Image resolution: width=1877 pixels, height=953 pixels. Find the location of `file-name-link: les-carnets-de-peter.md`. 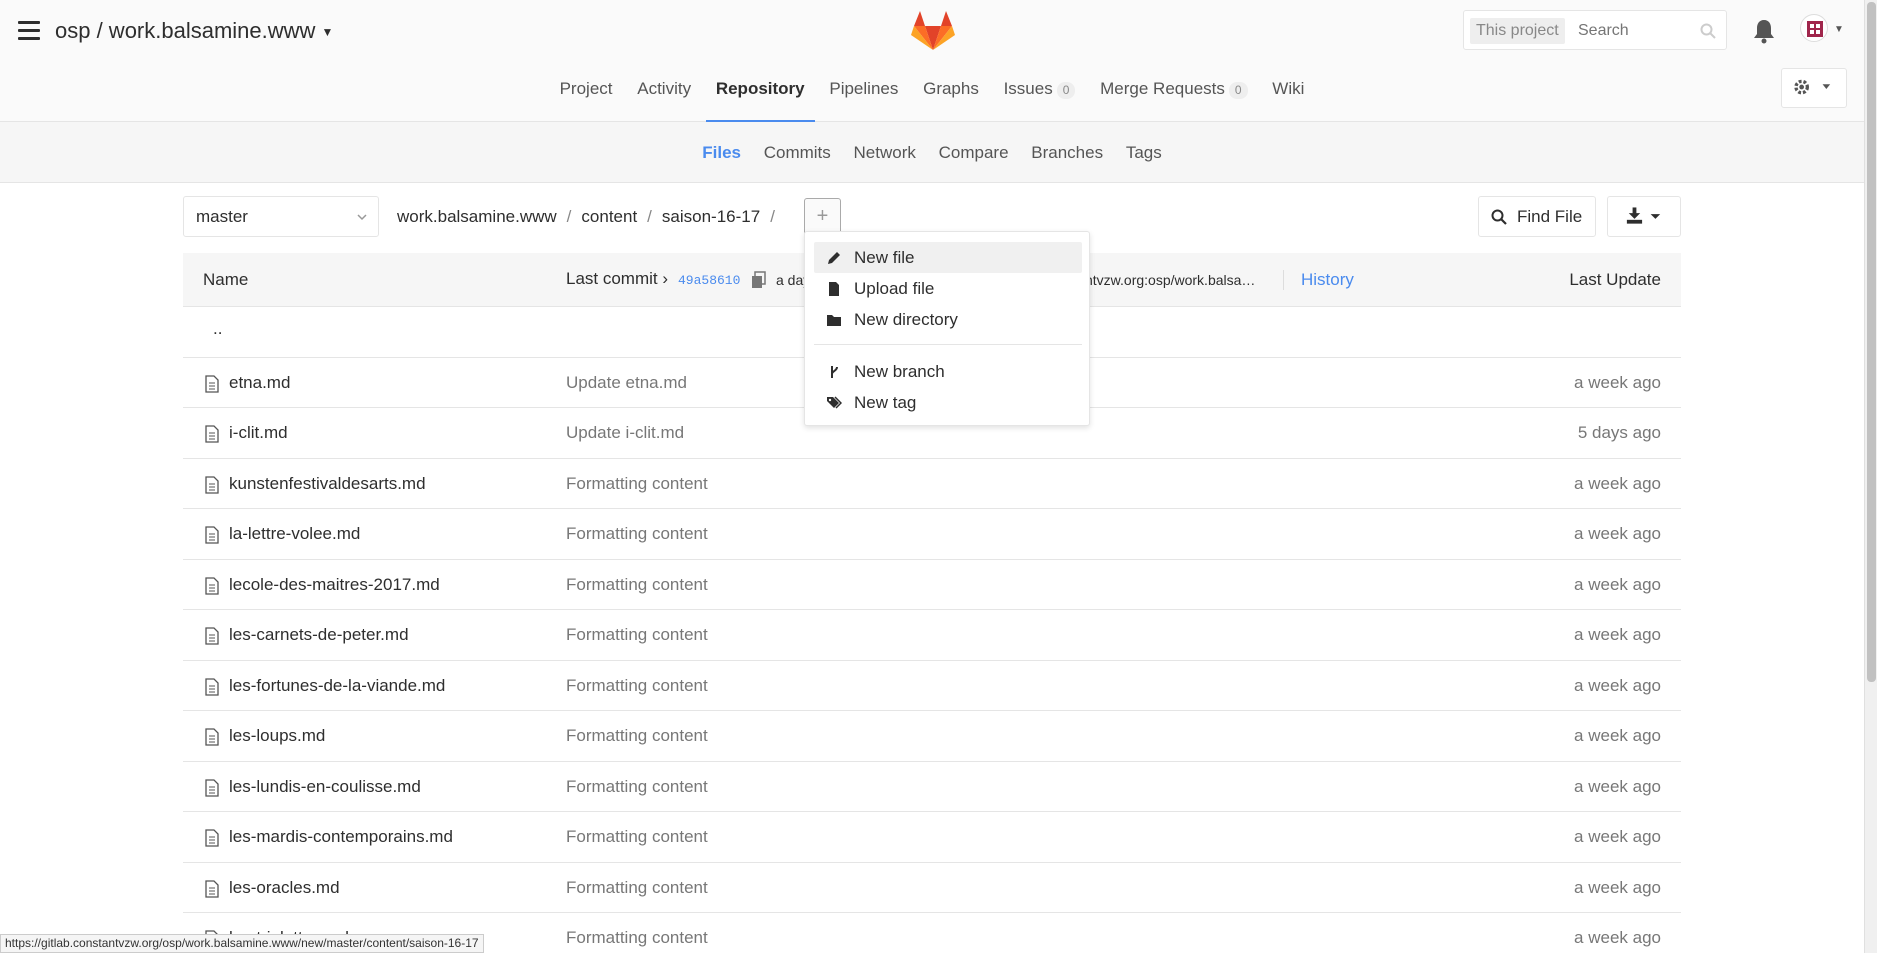

file-name-link: les-carnets-de-peter.md is located at coordinates (319, 635).